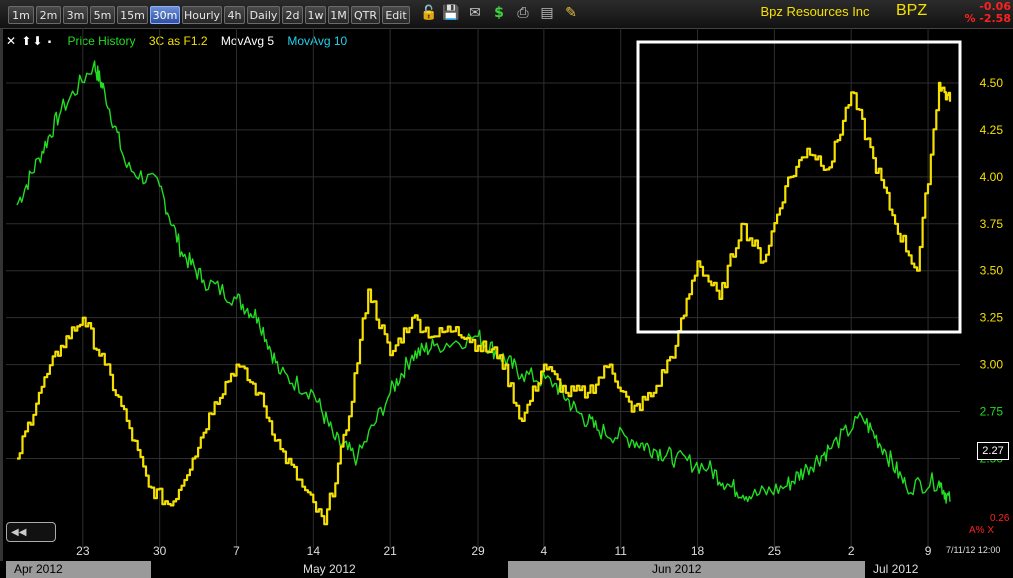 The width and height of the screenshot is (1013, 578). Describe the element at coordinates (992, 271) in the screenshot. I see `y-tick-label: 3.50` at that location.